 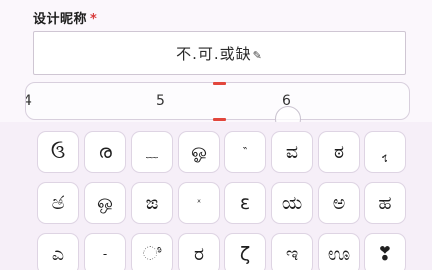 I want to click on symbol-key: ‶, so click(x=245, y=152).